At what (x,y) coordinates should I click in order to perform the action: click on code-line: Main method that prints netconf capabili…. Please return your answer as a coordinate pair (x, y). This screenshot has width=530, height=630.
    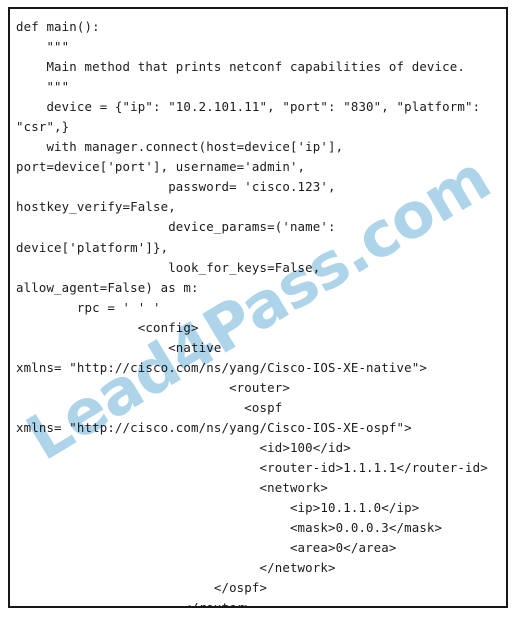
    Looking at the image, I should click on (240, 67).